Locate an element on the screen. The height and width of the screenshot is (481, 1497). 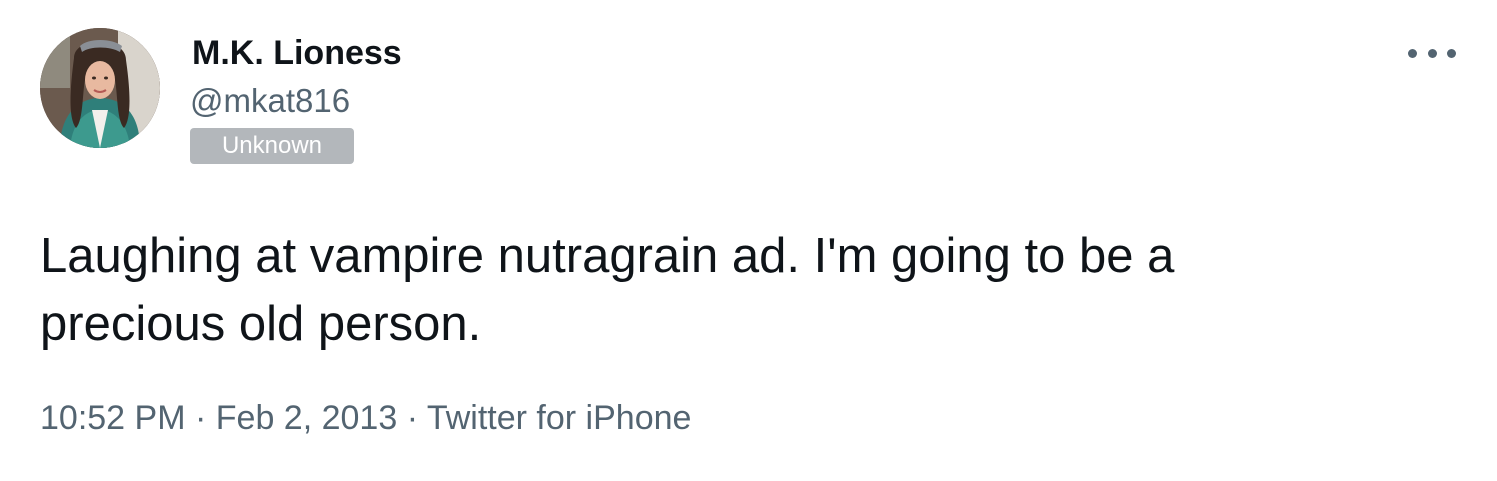
author-name: M.K. Lioness is located at coordinates (297, 53).